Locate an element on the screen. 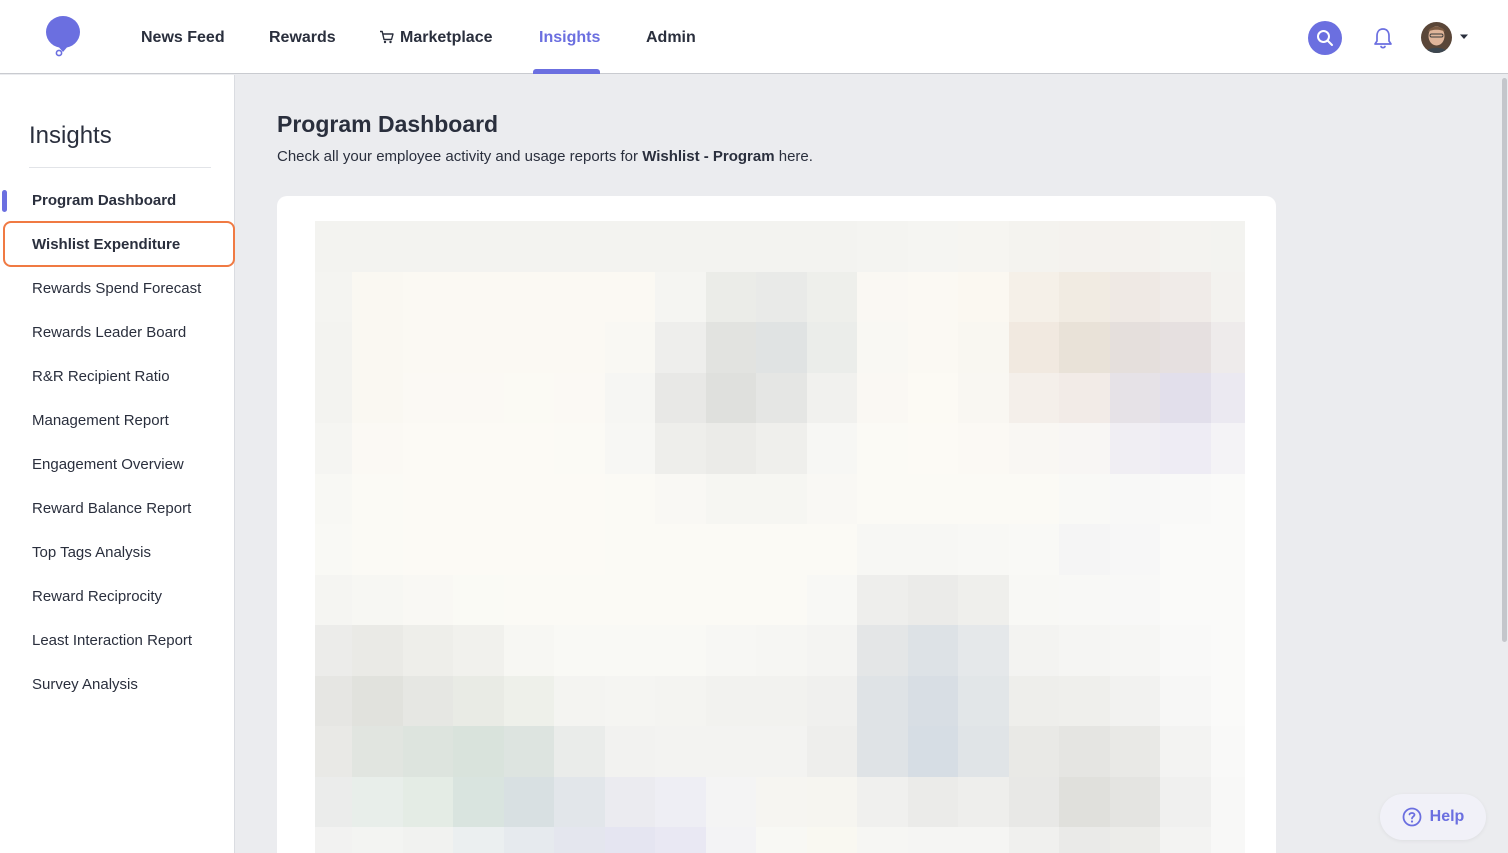  nav-insights: Insights is located at coordinates (569, 38).